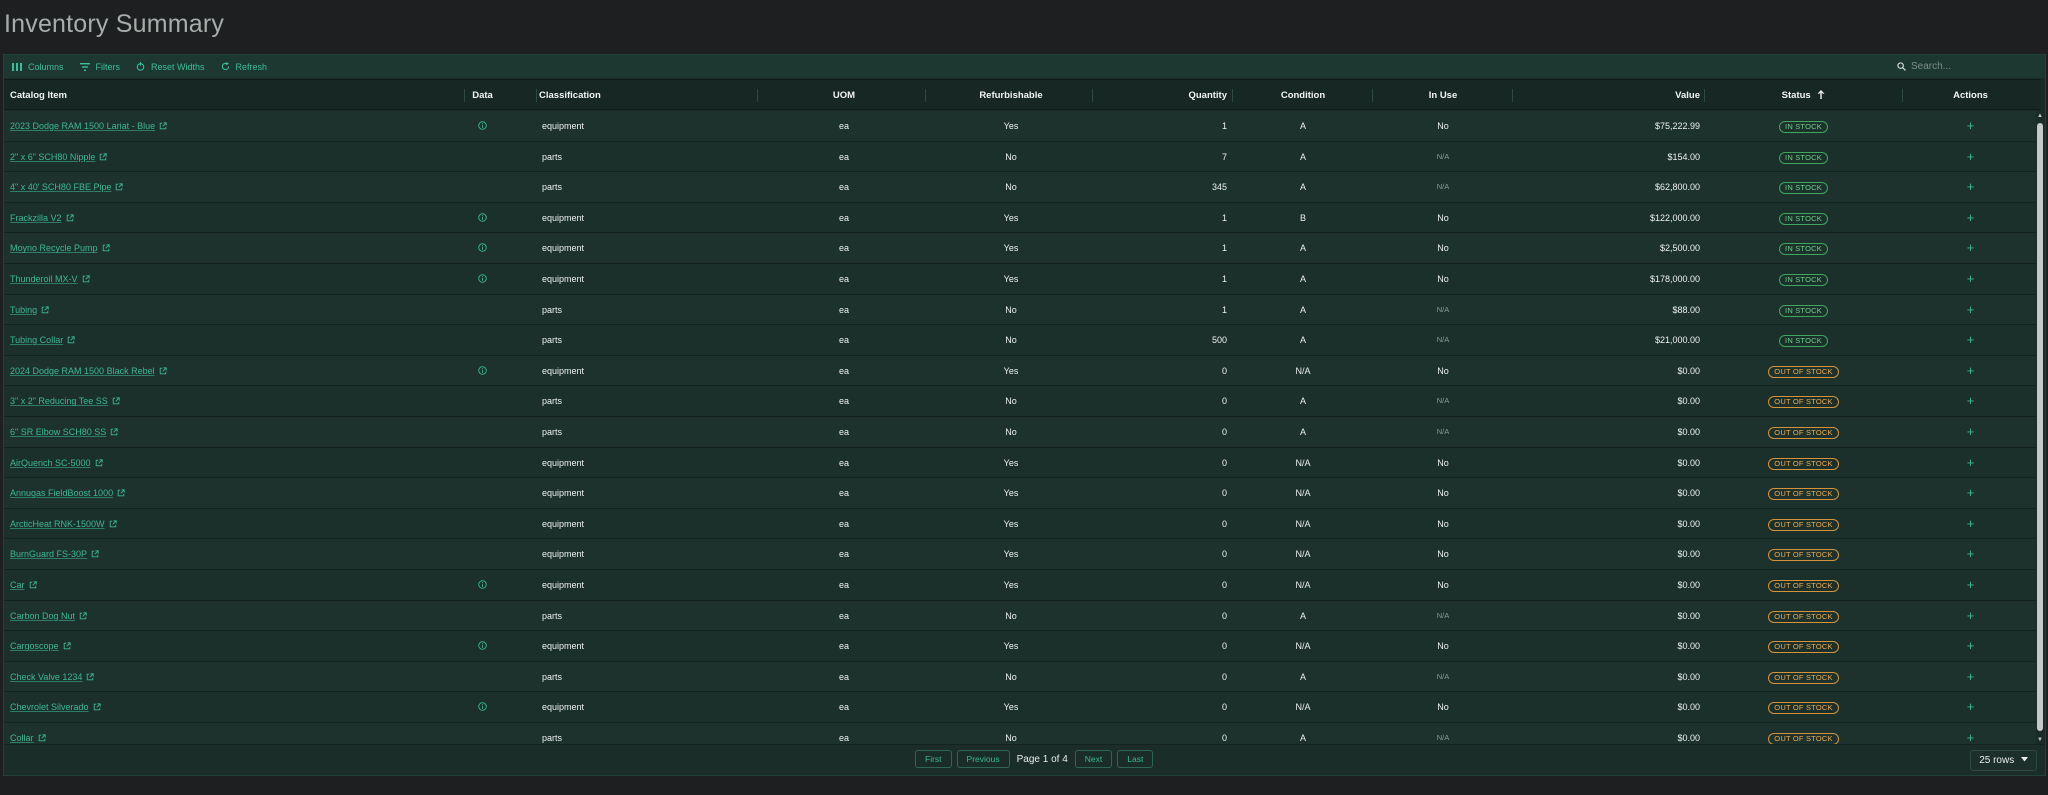 Image resolution: width=2048 pixels, height=795 pixels. Describe the element at coordinates (1135, 759) in the screenshot. I see `last-page-button: Last` at that location.